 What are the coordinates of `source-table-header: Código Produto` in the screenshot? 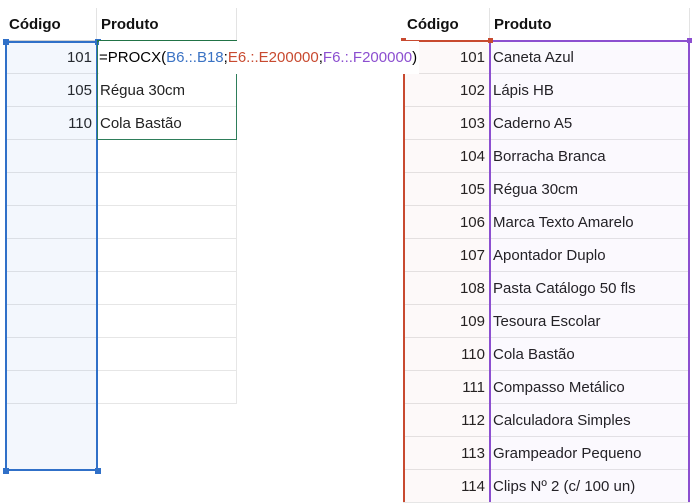 It's located at (546, 24).